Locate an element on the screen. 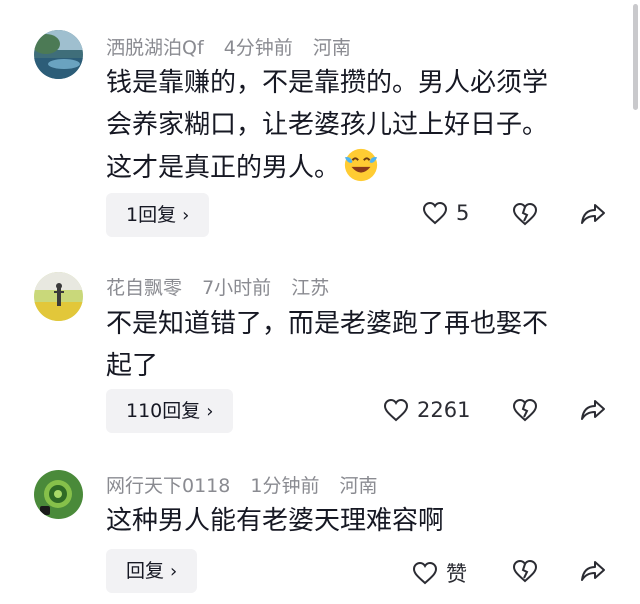 The height and width of the screenshot is (604, 640). username: 洒脱湖泊Qf is located at coordinates (155, 48).